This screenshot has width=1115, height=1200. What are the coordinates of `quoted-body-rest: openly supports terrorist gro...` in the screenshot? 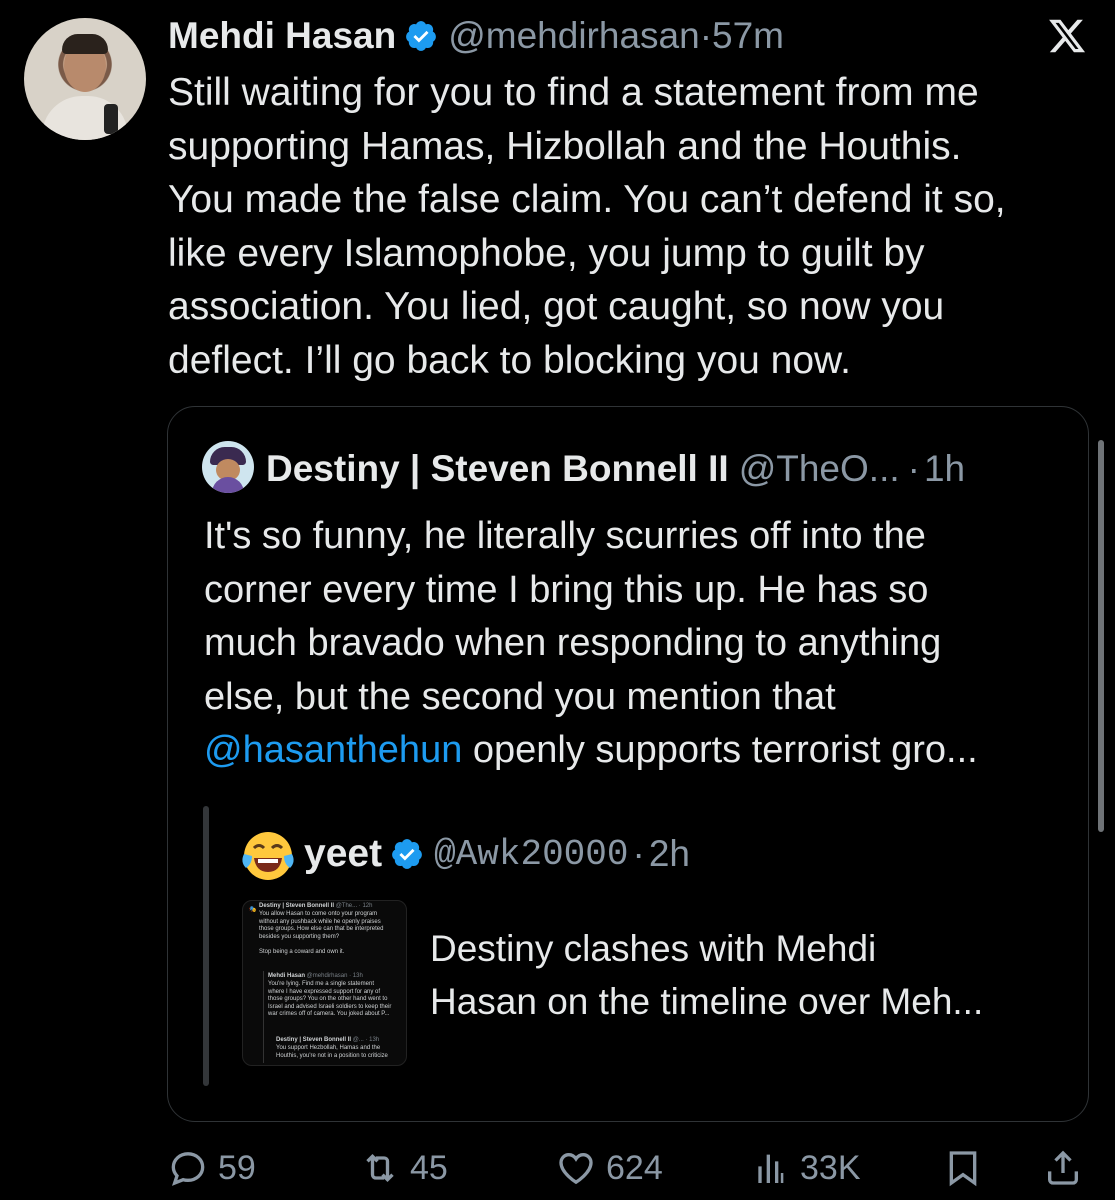 It's located at (720, 750).